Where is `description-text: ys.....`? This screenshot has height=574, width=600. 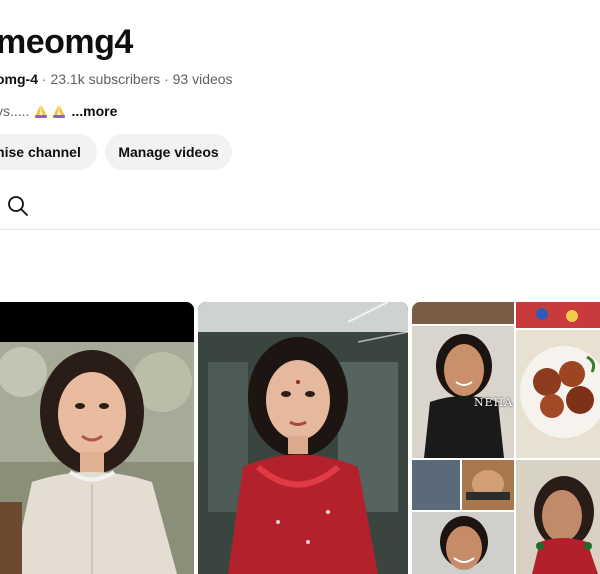 description-text: ys..... is located at coordinates (15, 111).